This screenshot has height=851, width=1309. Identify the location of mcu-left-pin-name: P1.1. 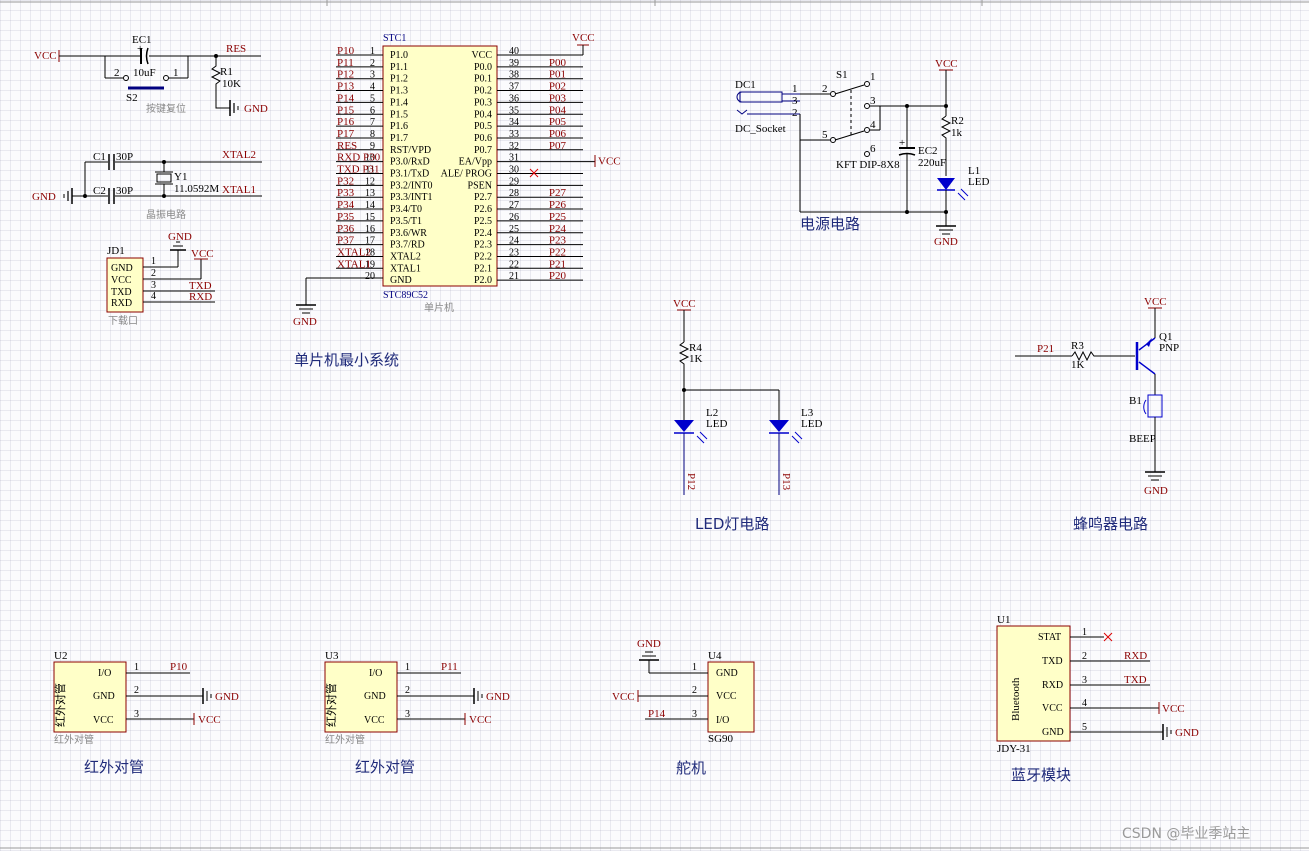
(399, 67).